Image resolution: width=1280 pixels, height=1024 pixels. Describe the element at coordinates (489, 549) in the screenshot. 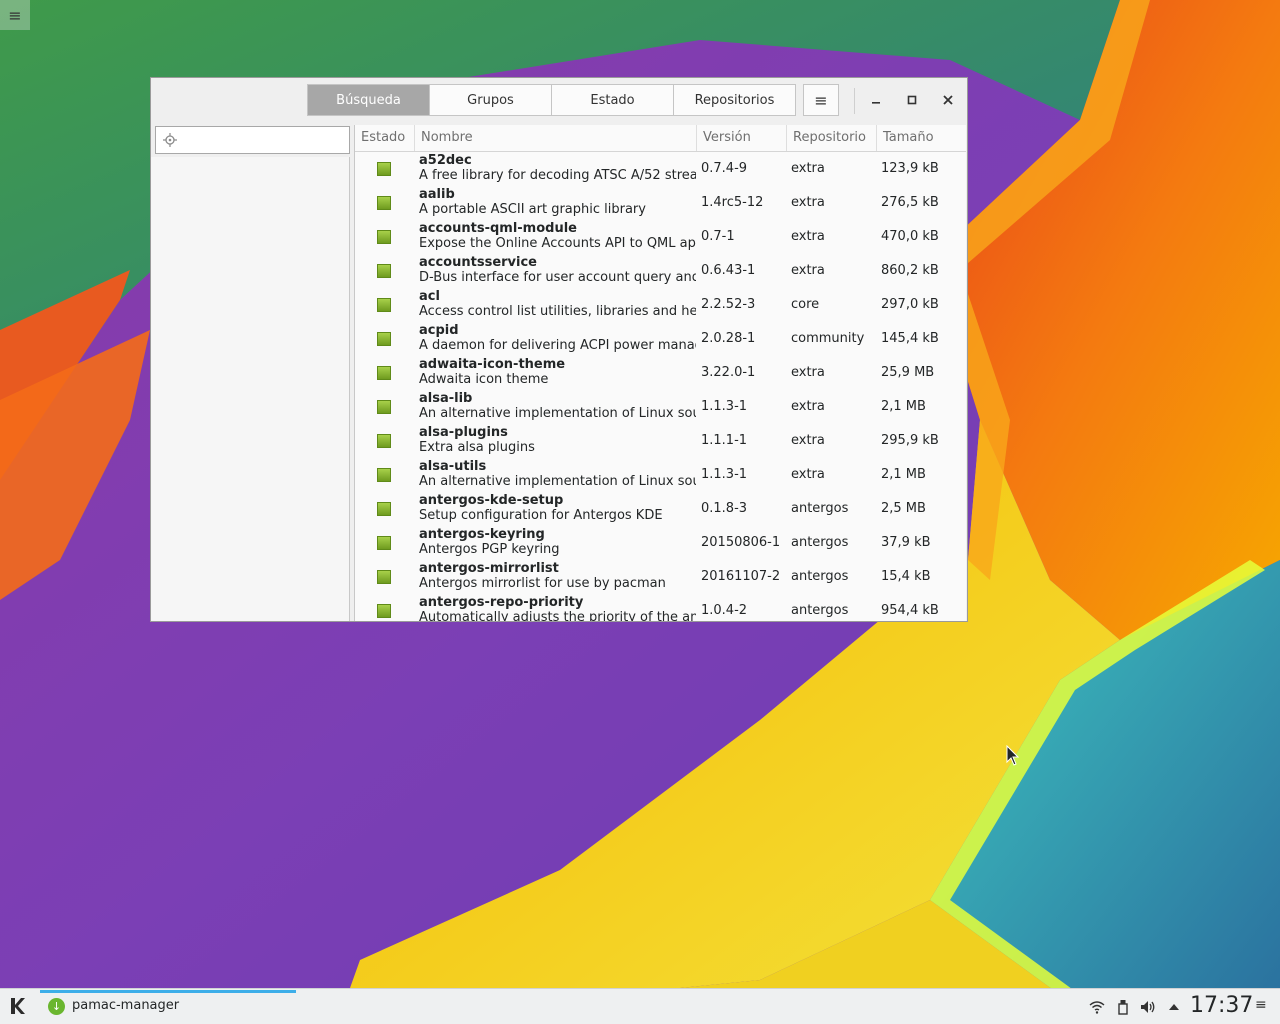

I see `package-description: Antergos PGP keyring` at that location.